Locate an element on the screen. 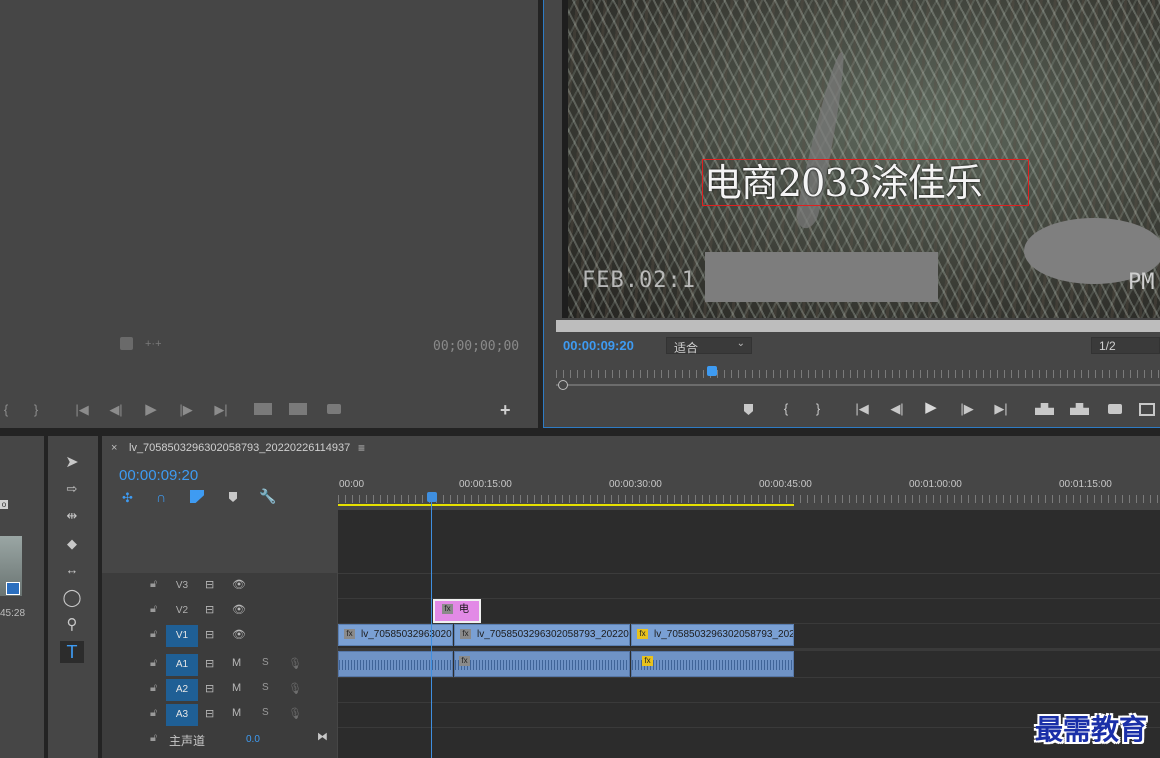 Image resolution: width=1160 pixels, height=758 pixels. scrollbar-handle-icon is located at coordinates (563, 385).